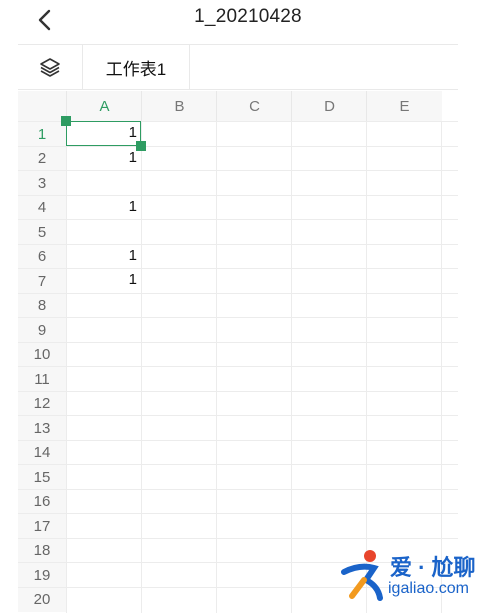 The height and width of the screenshot is (613, 496). What do you see at coordinates (42, 574) in the screenshot?
I see `row-header: 19` at bounding box center [42, 574].